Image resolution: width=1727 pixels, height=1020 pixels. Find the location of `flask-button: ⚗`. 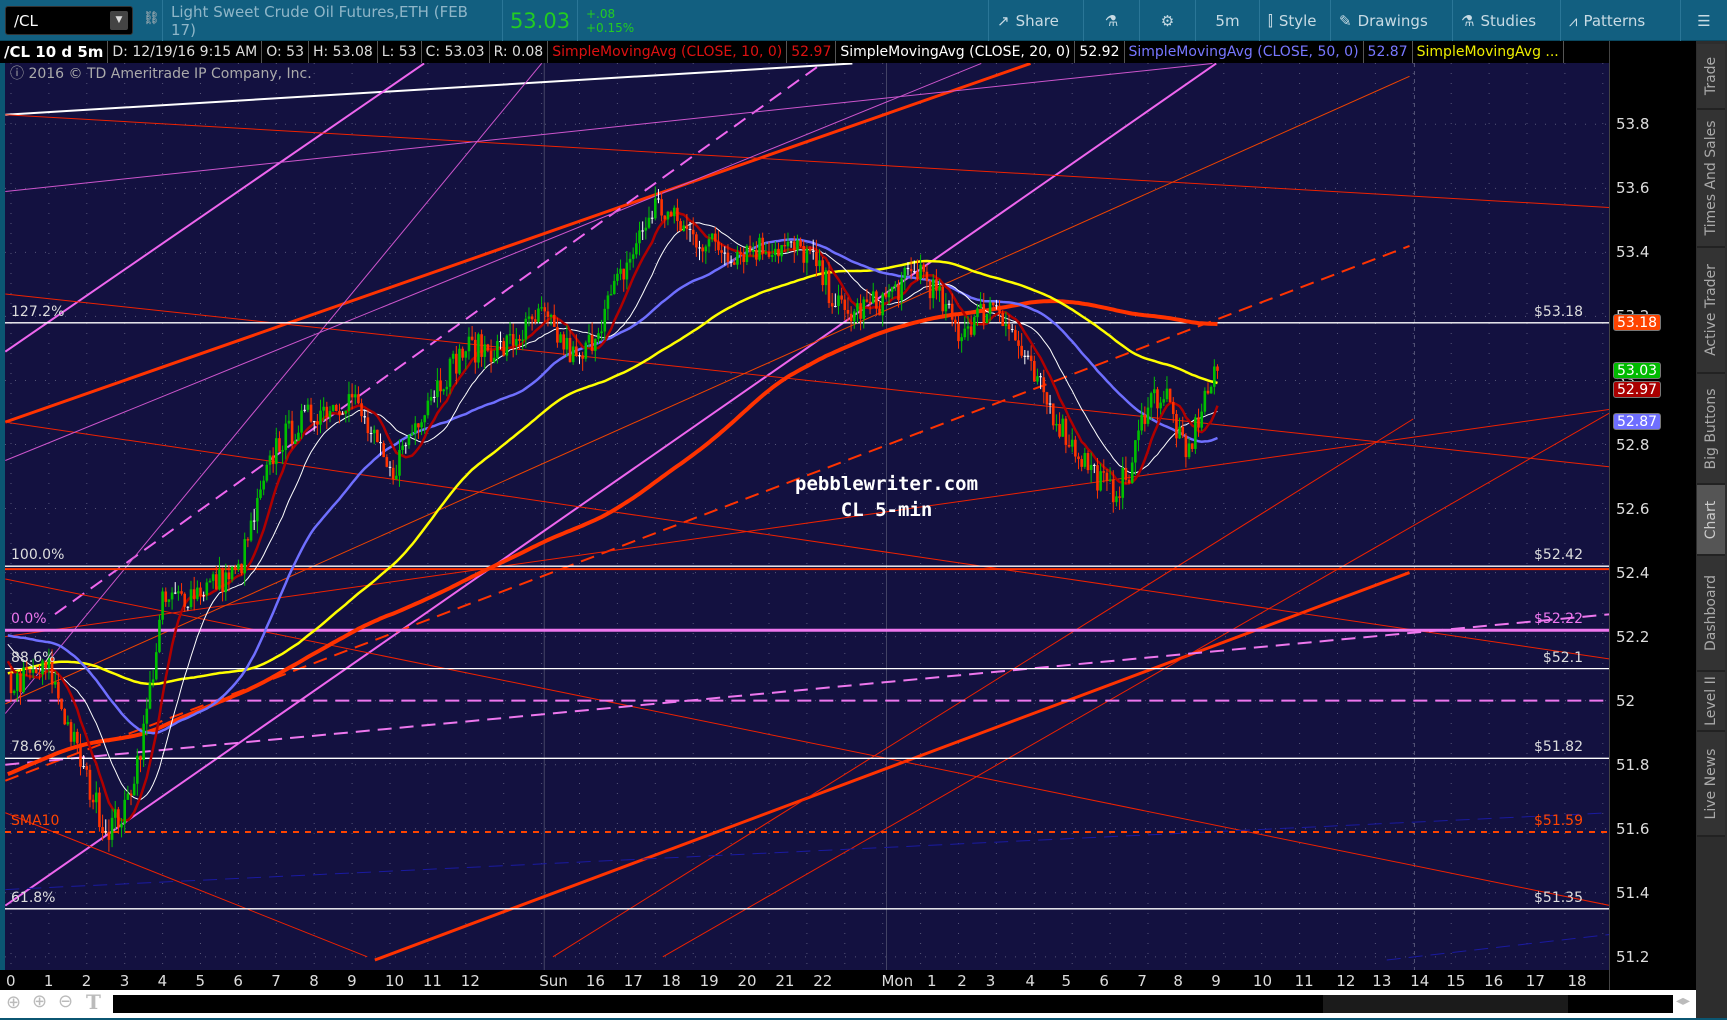

flask-button: ⚗ is located at coordinates (1111, 20).